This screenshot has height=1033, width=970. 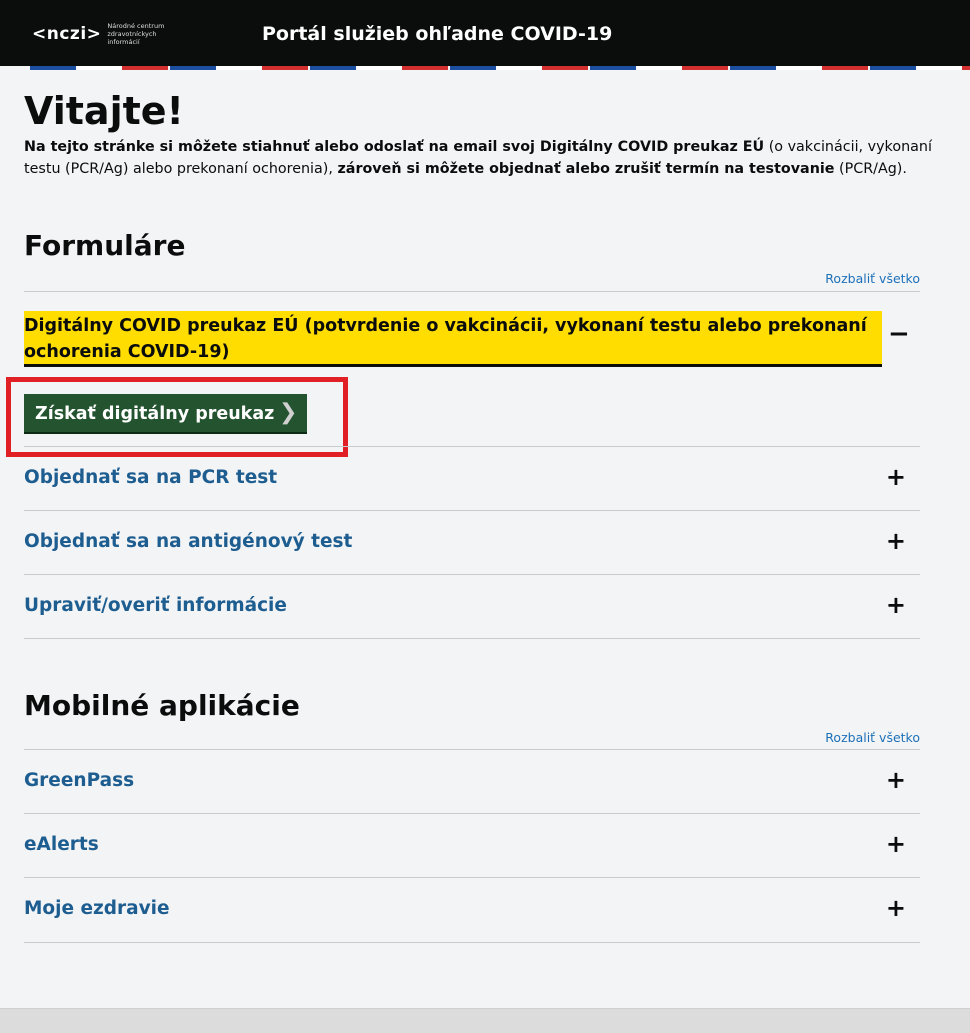 What do you see at coordinates (472, 910) in the screenshot?
I see `accordion-moje-ezdravie: Moje ezdravie +` at bounding box center [472, 910].